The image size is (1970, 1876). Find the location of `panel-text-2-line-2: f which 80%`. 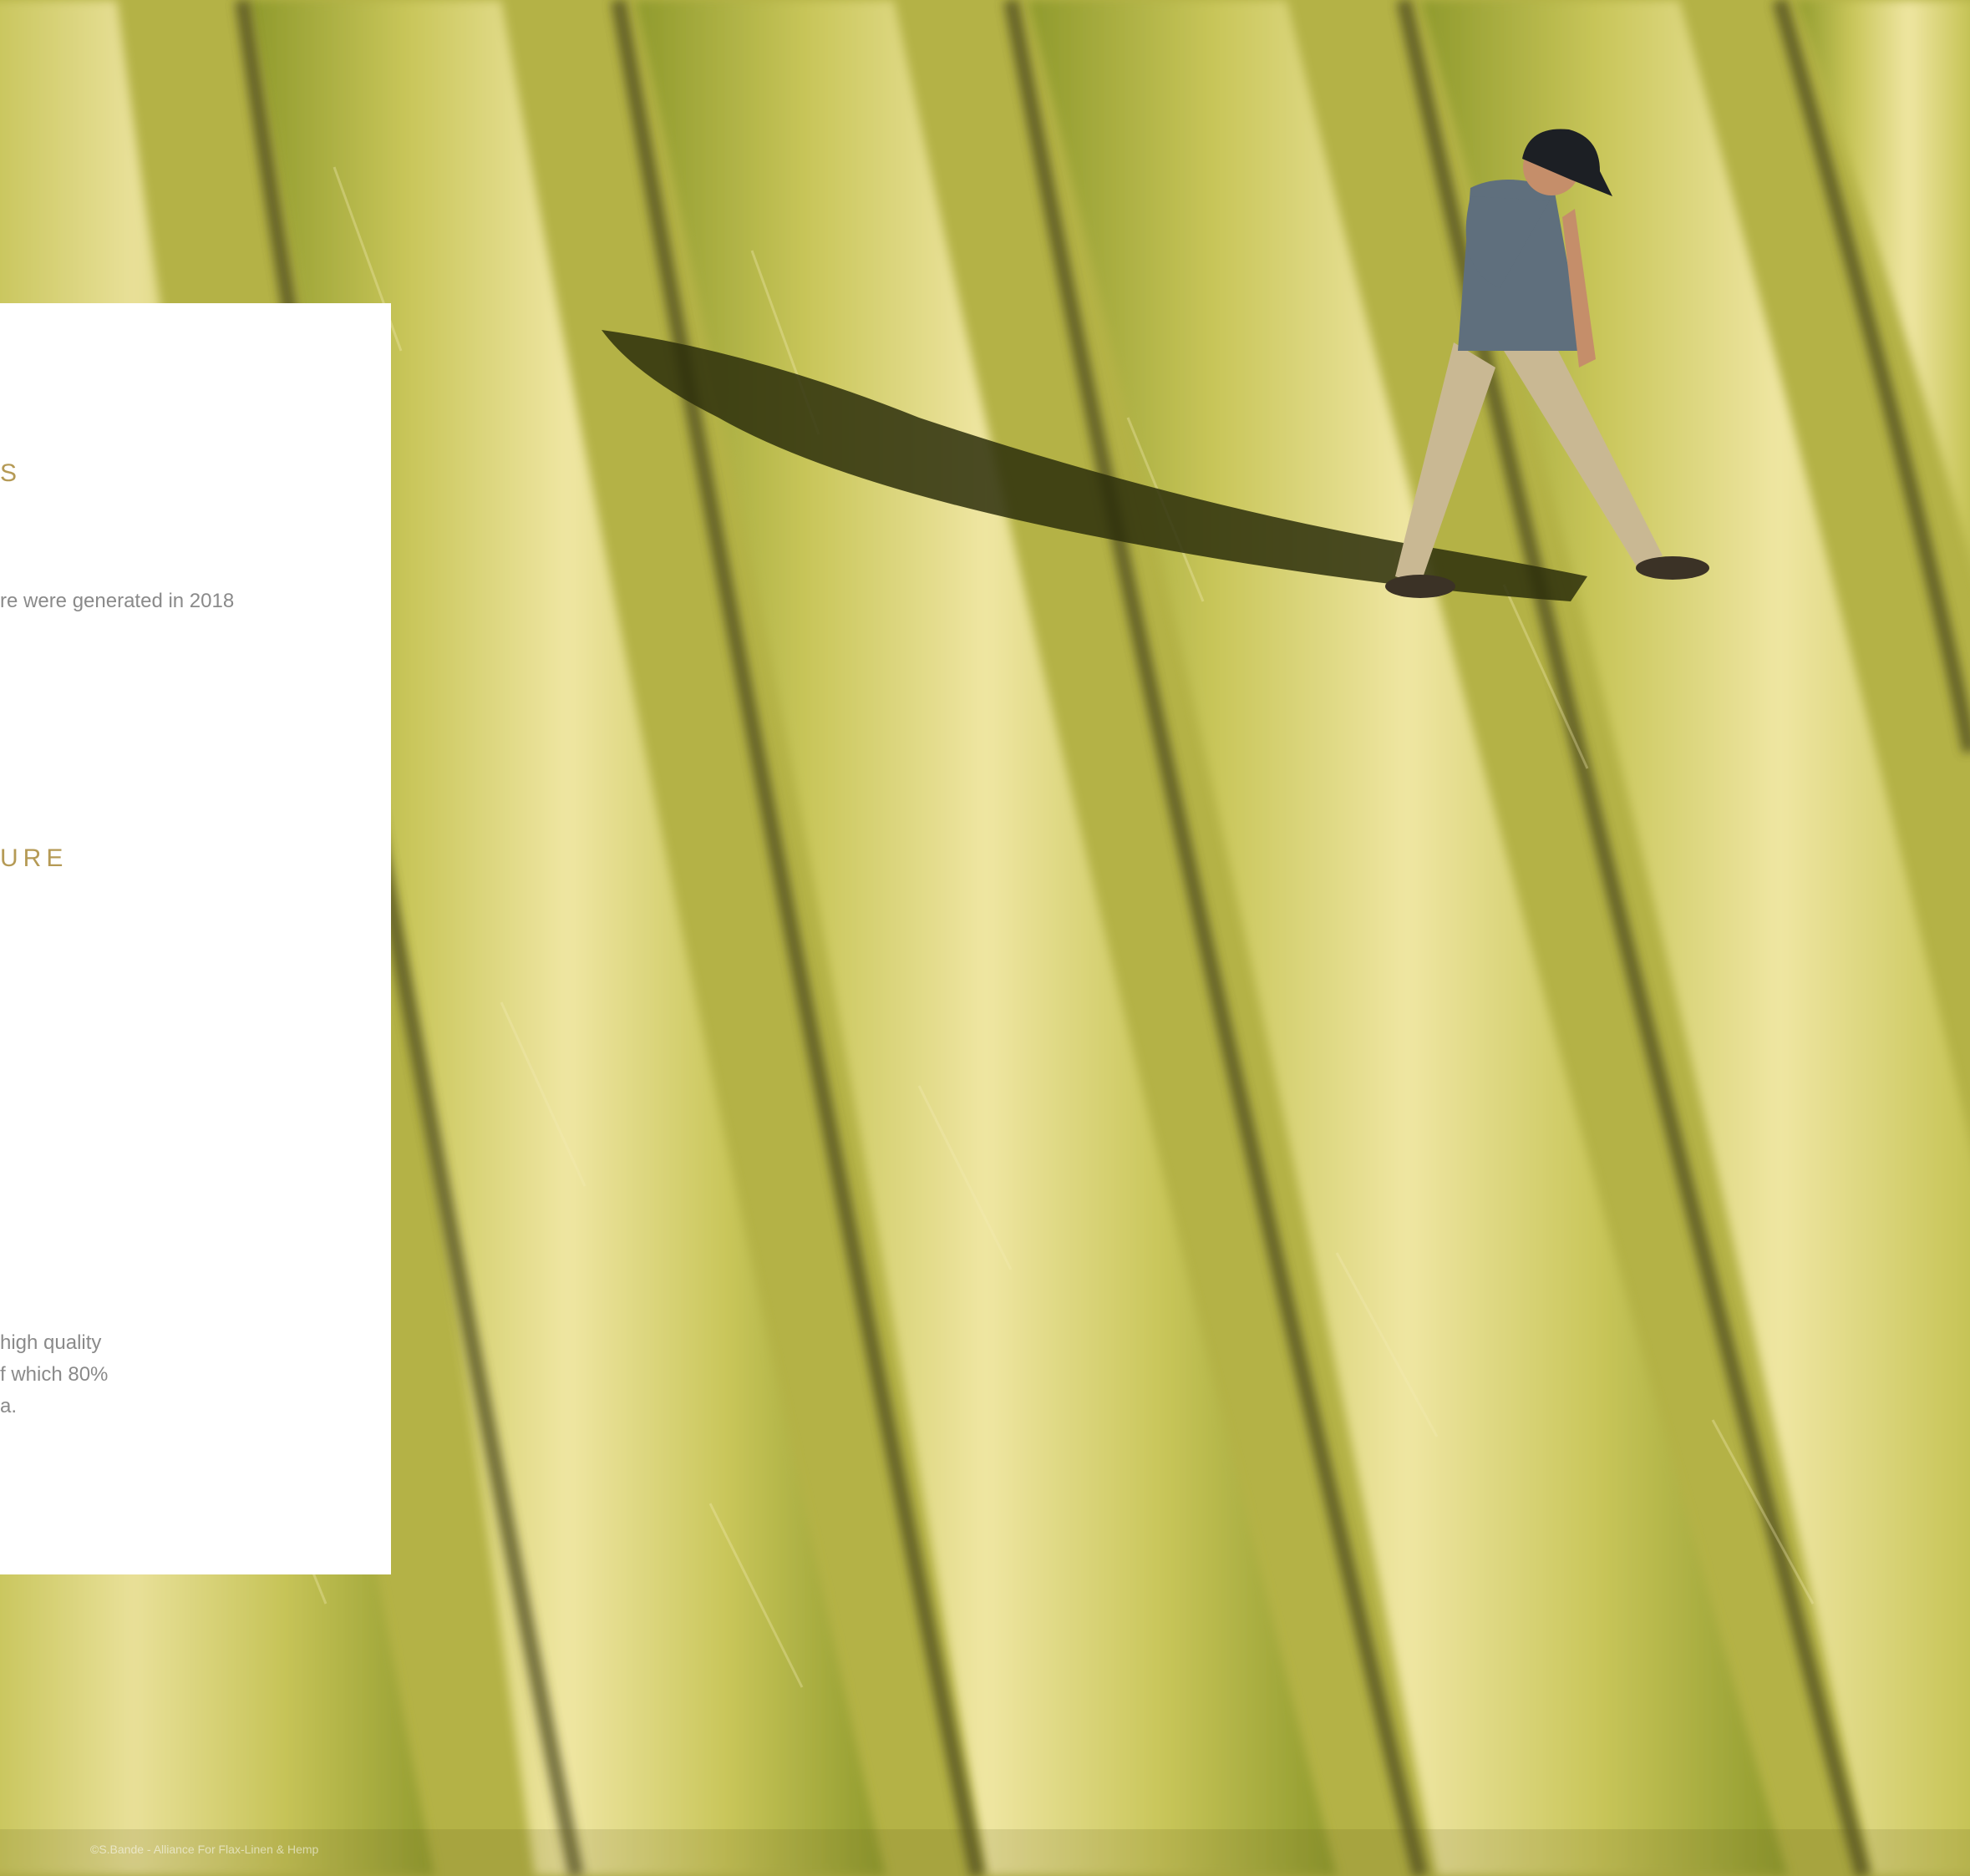

panel-text-2-line-2: f which 80% is located at coordinates (54, 1374).